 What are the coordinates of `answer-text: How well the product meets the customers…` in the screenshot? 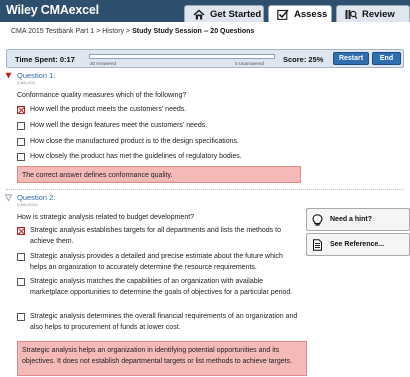 It's located at (108, 109).